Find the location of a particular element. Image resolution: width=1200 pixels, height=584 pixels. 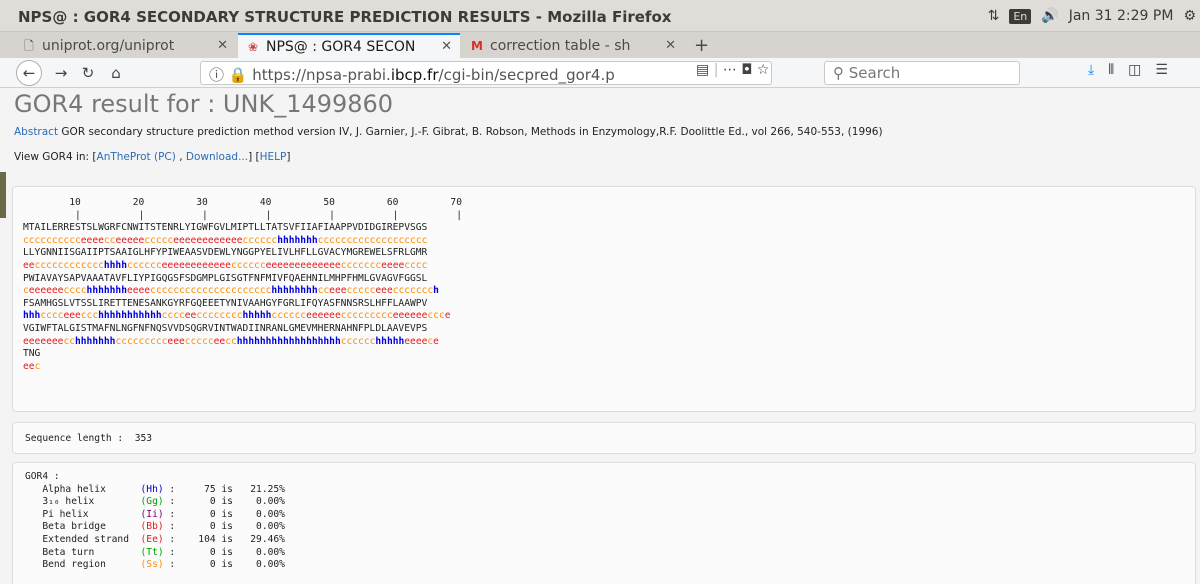

gor4-row: Extended strand (Ee) : 104 is 29.46% is located at coordinates (155, 539).